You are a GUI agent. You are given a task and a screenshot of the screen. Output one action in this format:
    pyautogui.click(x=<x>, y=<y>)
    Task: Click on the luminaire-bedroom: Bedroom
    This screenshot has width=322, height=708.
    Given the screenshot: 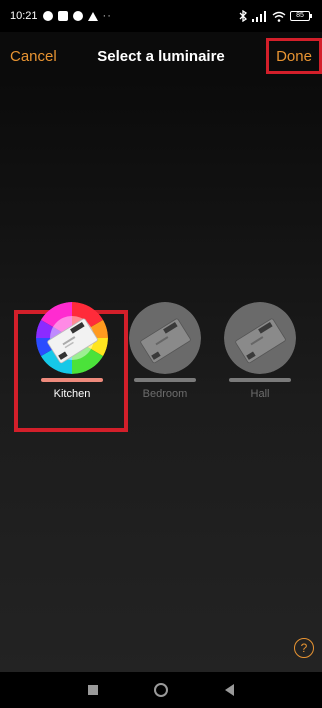 What is the action you would take?
    pyautogui.click(x=165, y=362)
    